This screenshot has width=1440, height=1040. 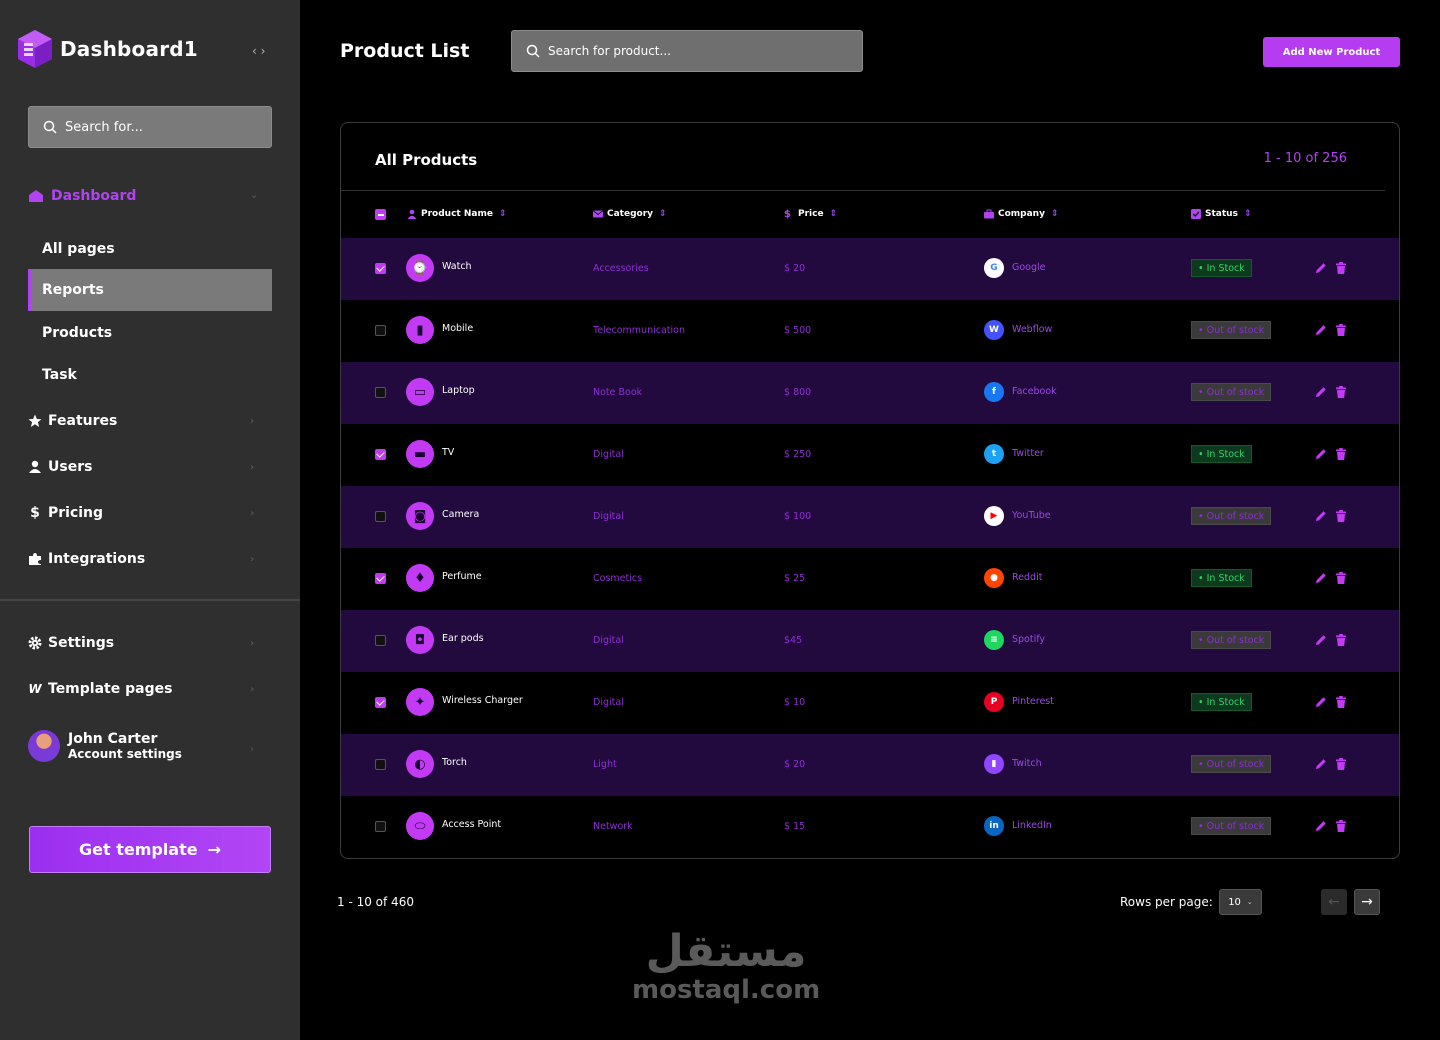 What do you see at coordinates (150, 746) in the screenshot?
I see `account-settings: John Carter Account settings ›` at bounding box center [150, 746].